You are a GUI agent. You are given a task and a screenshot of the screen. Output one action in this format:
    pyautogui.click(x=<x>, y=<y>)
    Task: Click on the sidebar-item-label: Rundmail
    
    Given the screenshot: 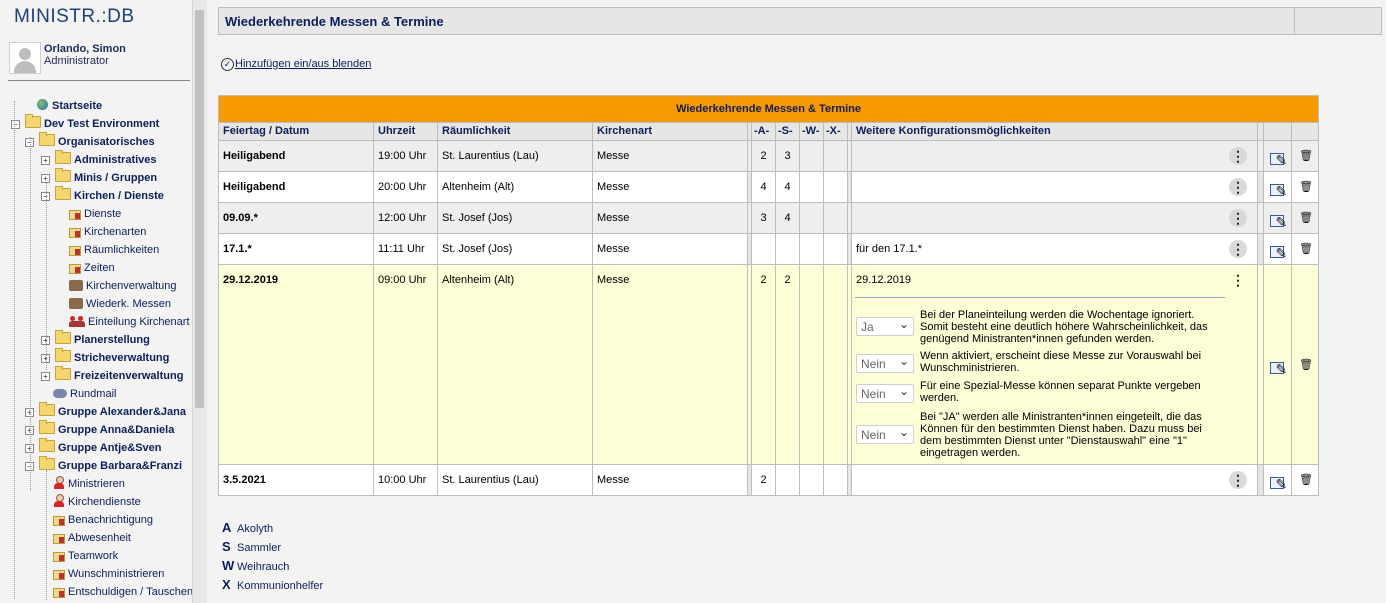 What is the action you would take?
    pyautogui.click(x=93, y=394)
    